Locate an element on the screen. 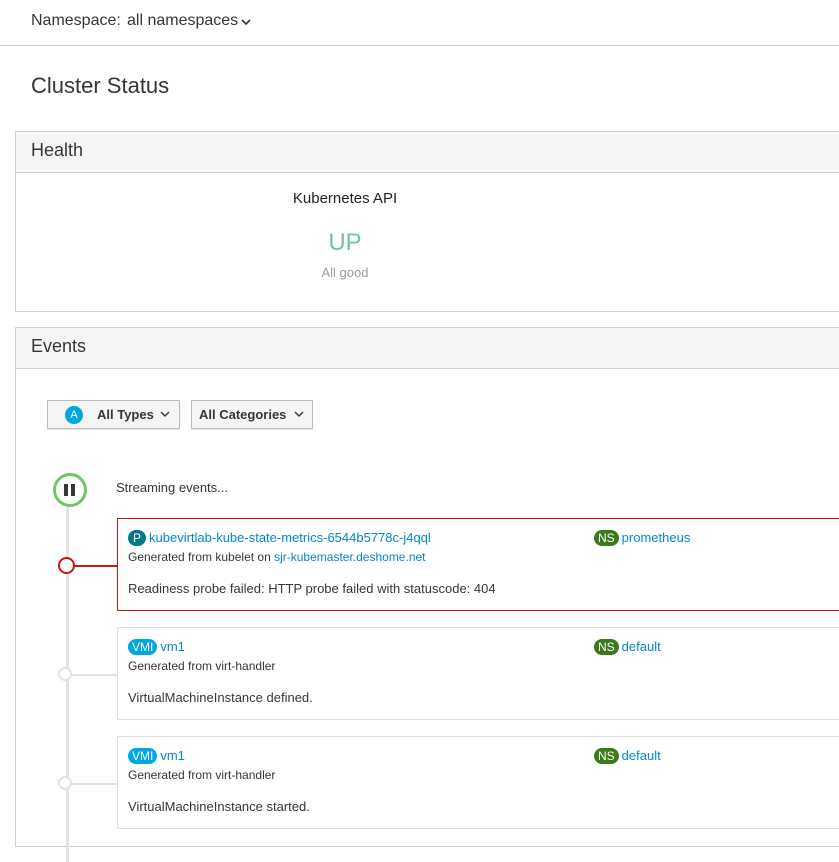  events-panel-heading: Events is located at coordinates (427, 348).